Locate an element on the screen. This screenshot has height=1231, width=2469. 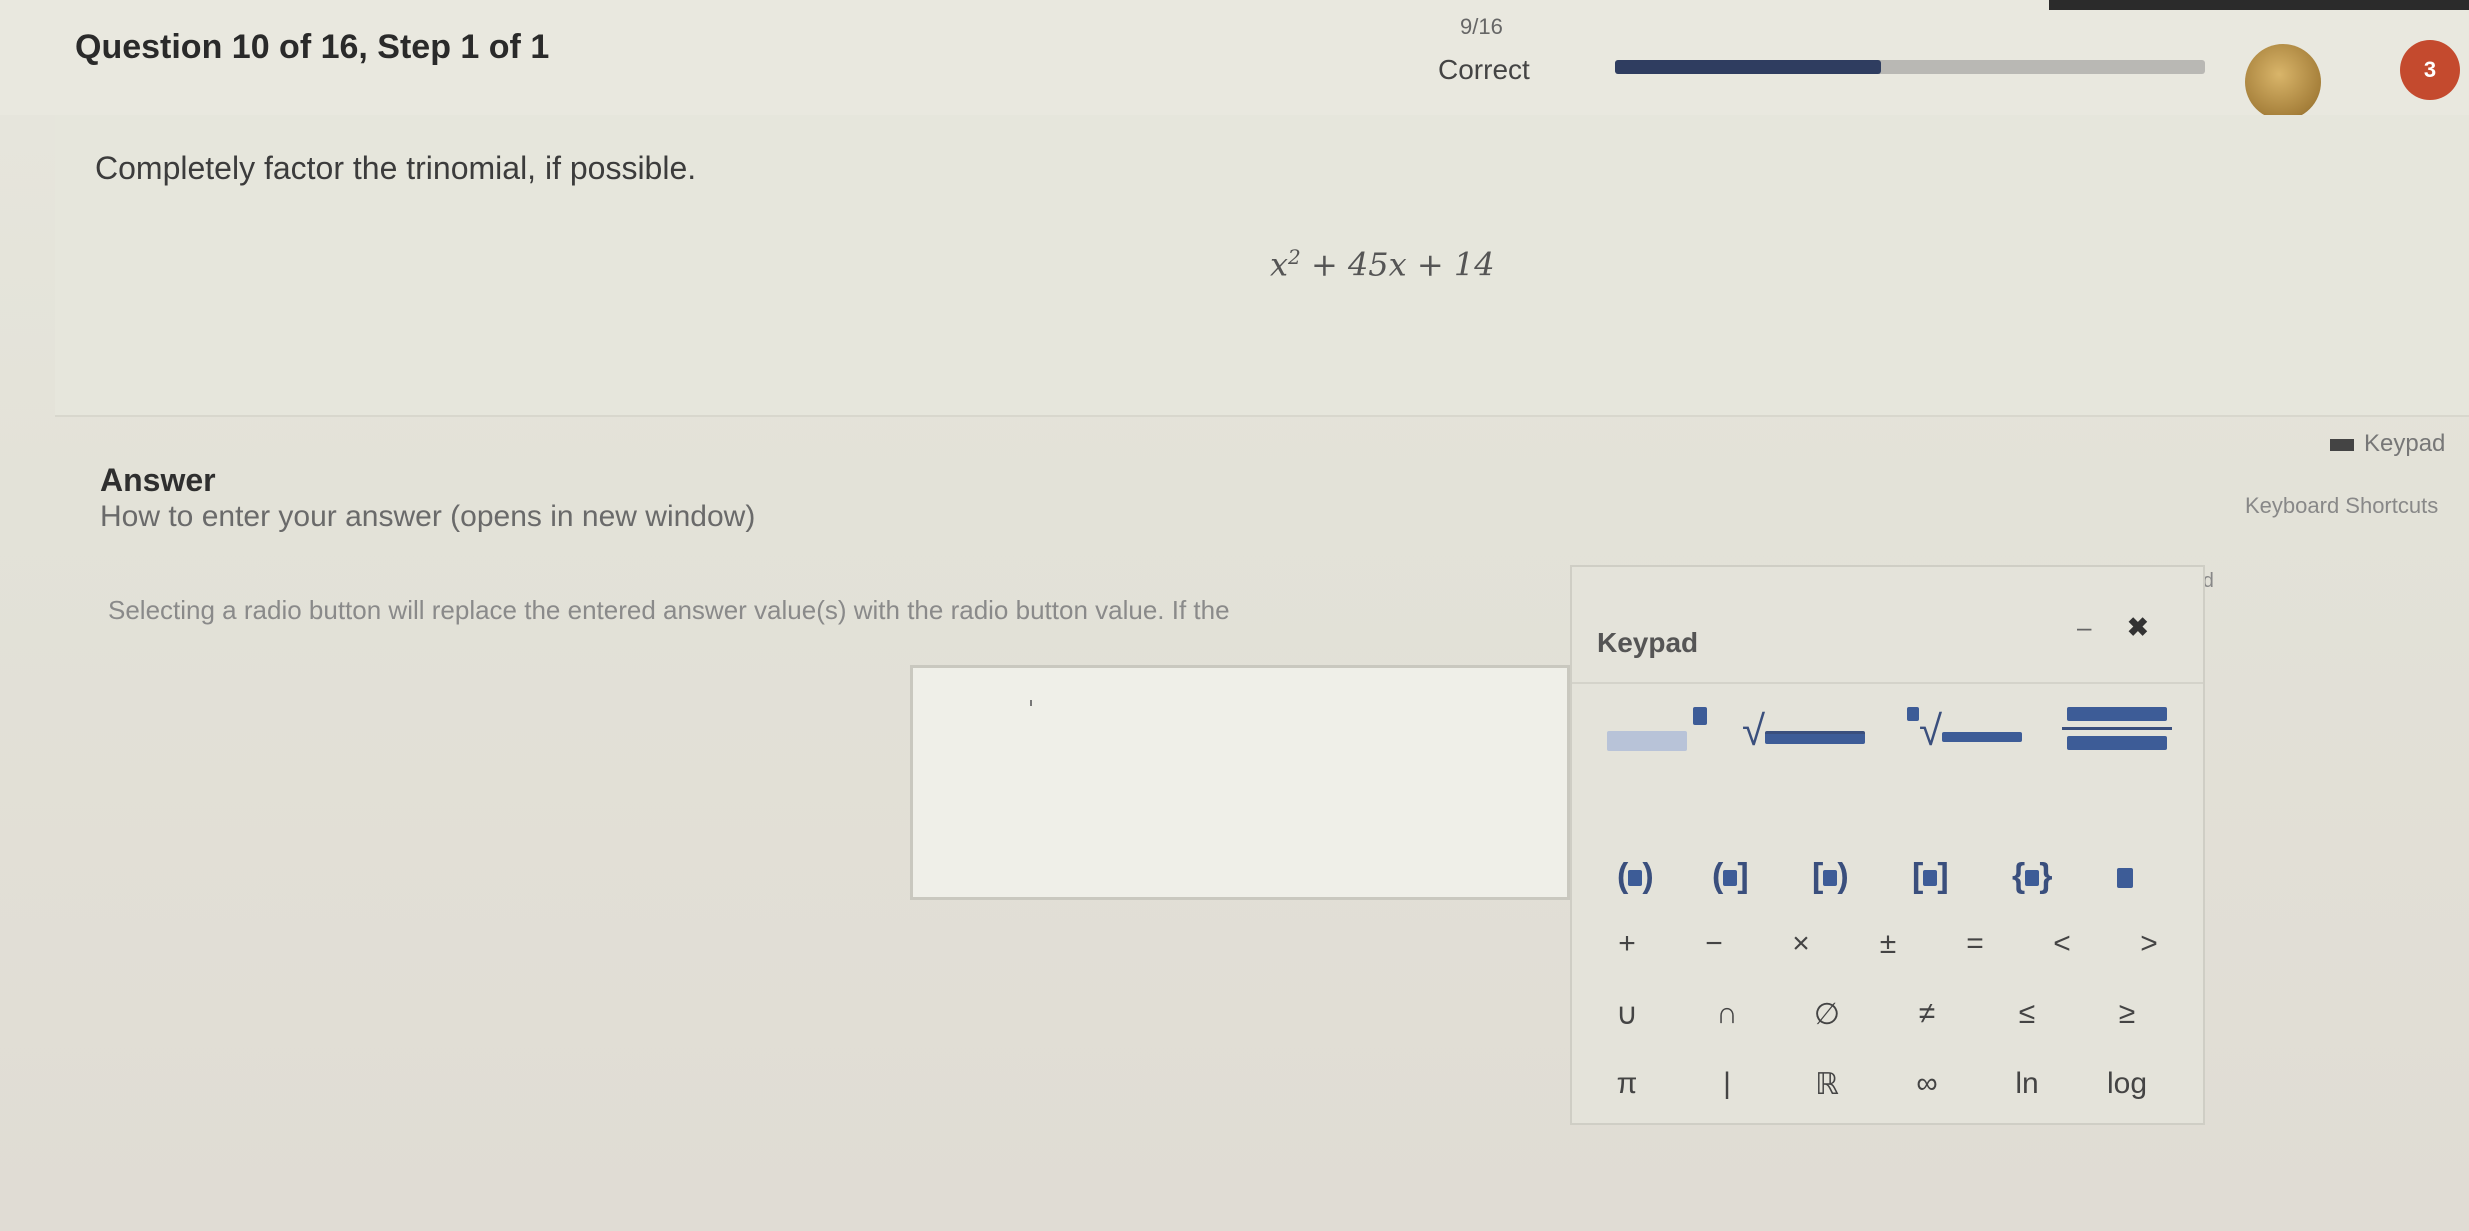
bracket-key: [] is located at coordinates (1930, 876).